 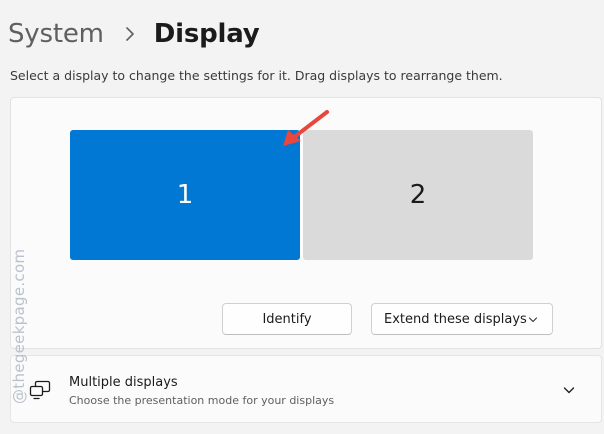 I want to click on watermark-text: @thegeekpage.com, so click(x=19, y=326).